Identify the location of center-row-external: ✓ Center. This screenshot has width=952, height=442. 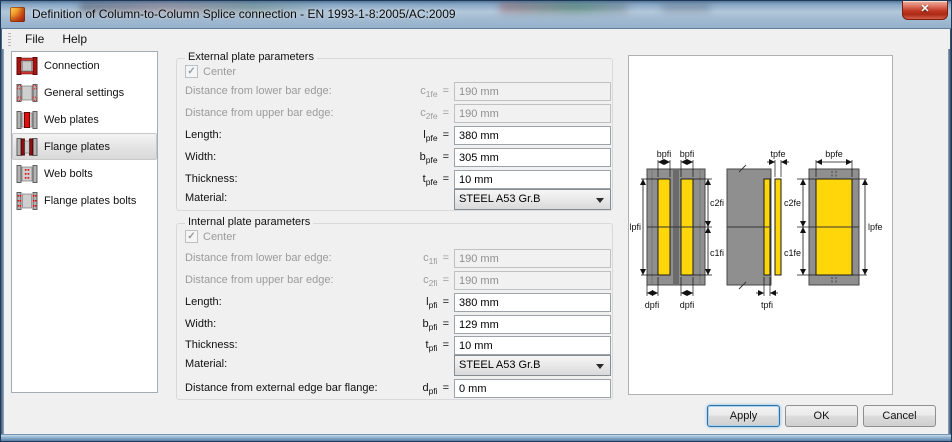
(210, 71).